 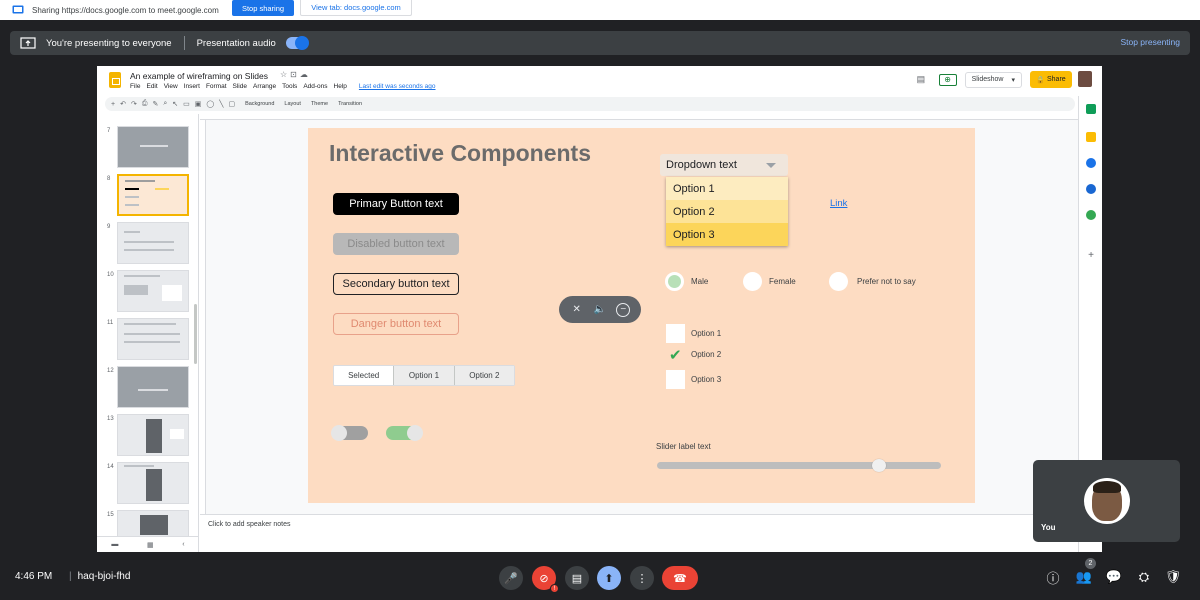 I want to click on filmstrip-view-icon: ▬, so click(x=114, y=544).